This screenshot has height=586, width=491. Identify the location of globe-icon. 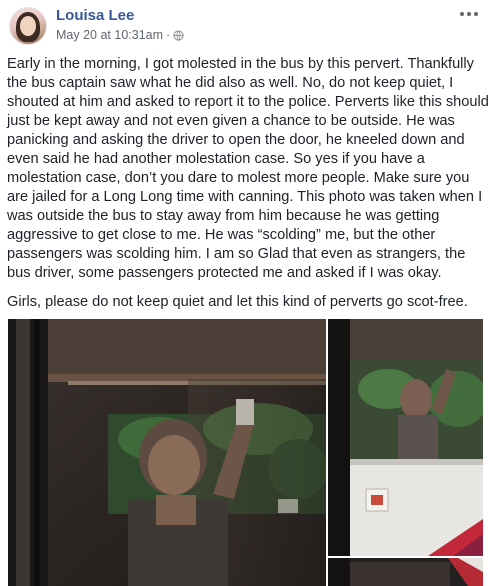
(178, 35).